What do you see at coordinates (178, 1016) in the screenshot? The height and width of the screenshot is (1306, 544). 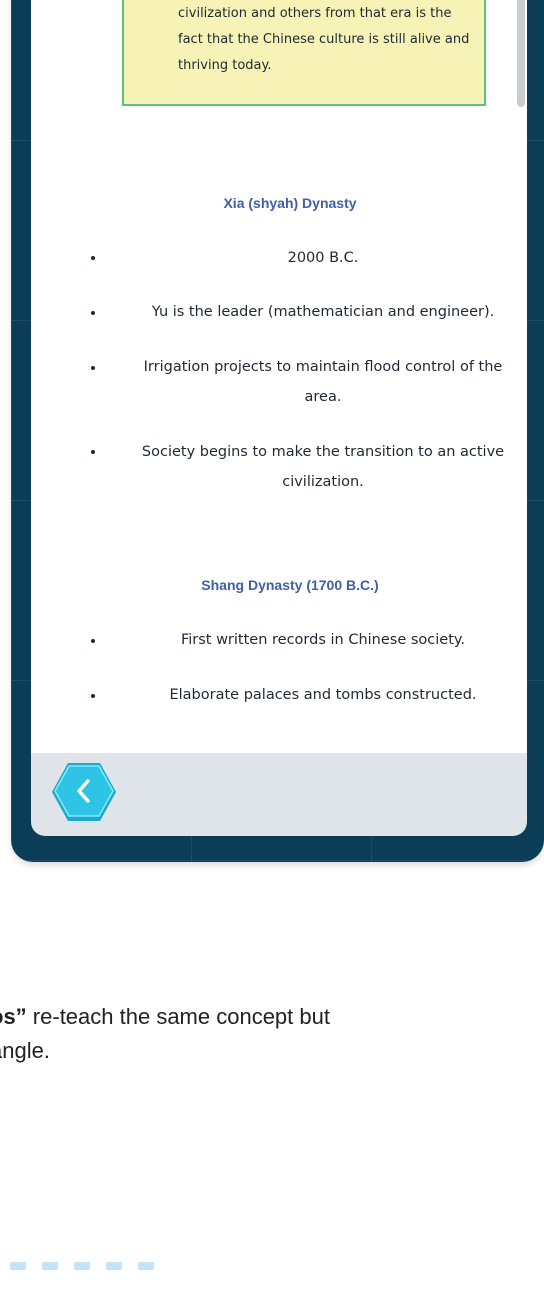 I see `caption-line1: re-teach the same concept but` at bounding box center [178, 1016].